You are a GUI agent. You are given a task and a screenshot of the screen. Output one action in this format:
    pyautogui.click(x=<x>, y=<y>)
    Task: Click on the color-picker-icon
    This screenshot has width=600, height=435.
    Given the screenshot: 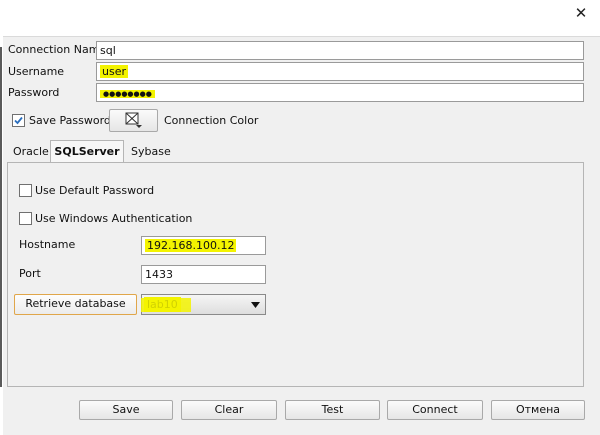 What is the action you would take?
    pyautogui.click(x=133, y=120)
    